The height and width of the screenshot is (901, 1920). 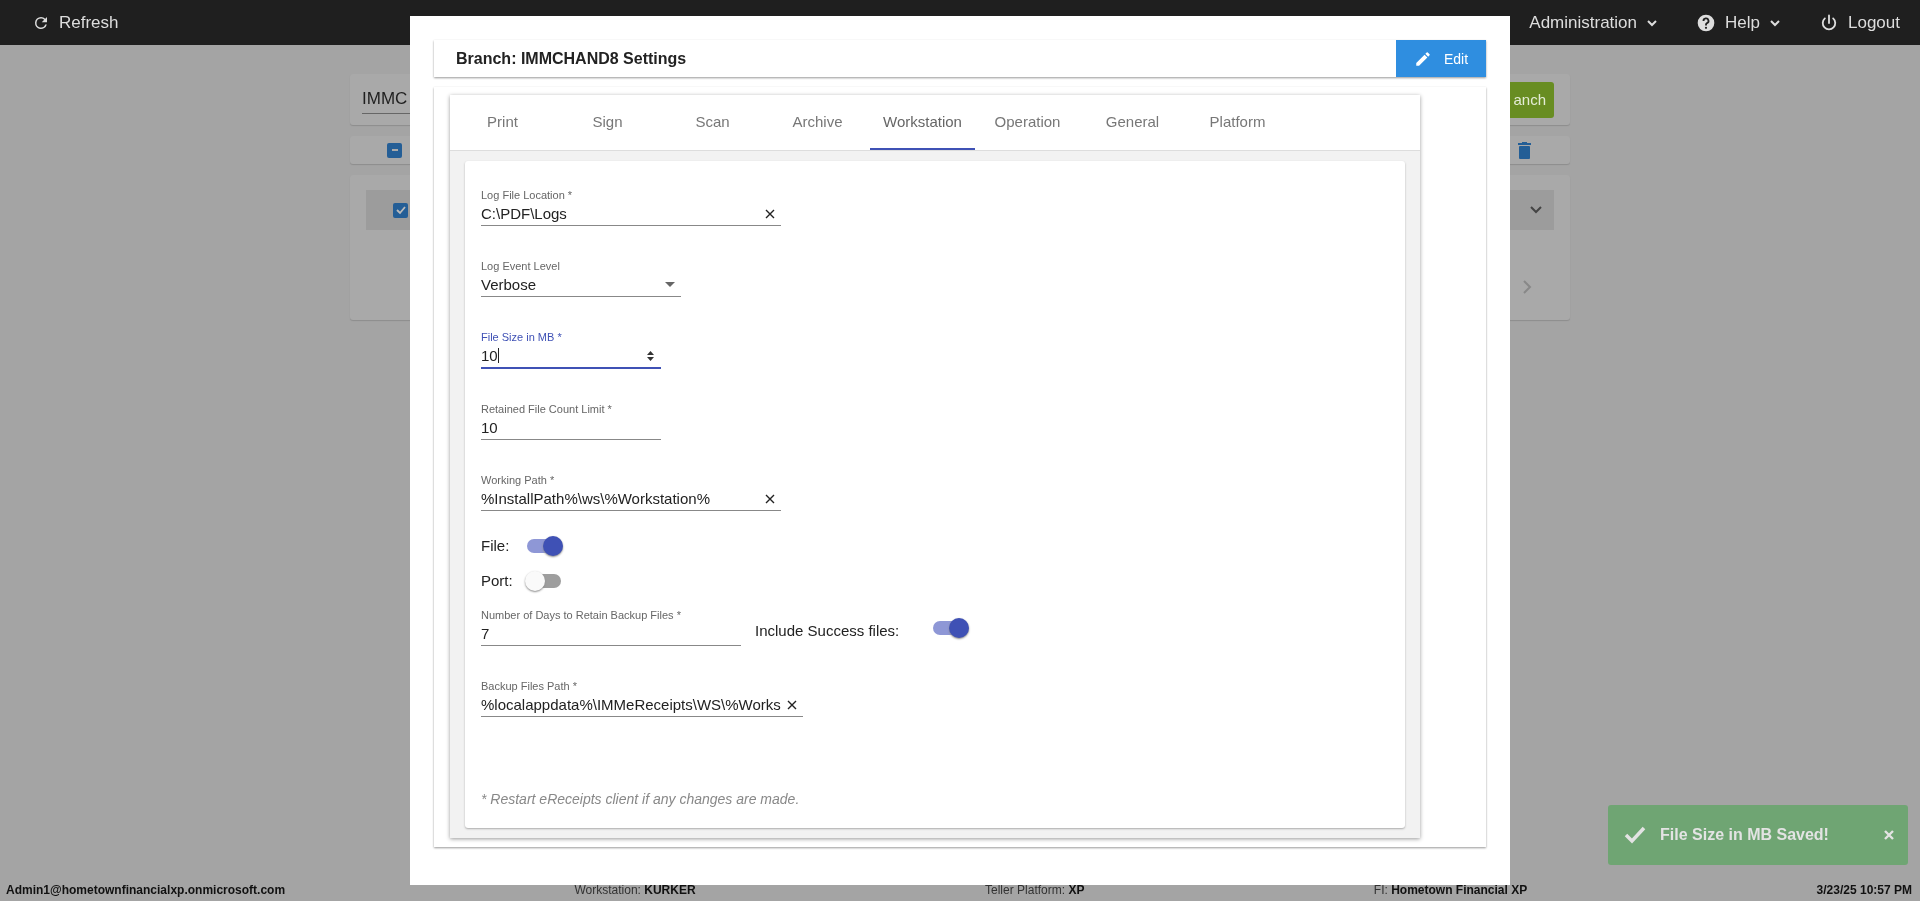 I want to click on input-field: Working Path * %InstallPath%\ws\%Workstation%, so click(x=631, y=492).